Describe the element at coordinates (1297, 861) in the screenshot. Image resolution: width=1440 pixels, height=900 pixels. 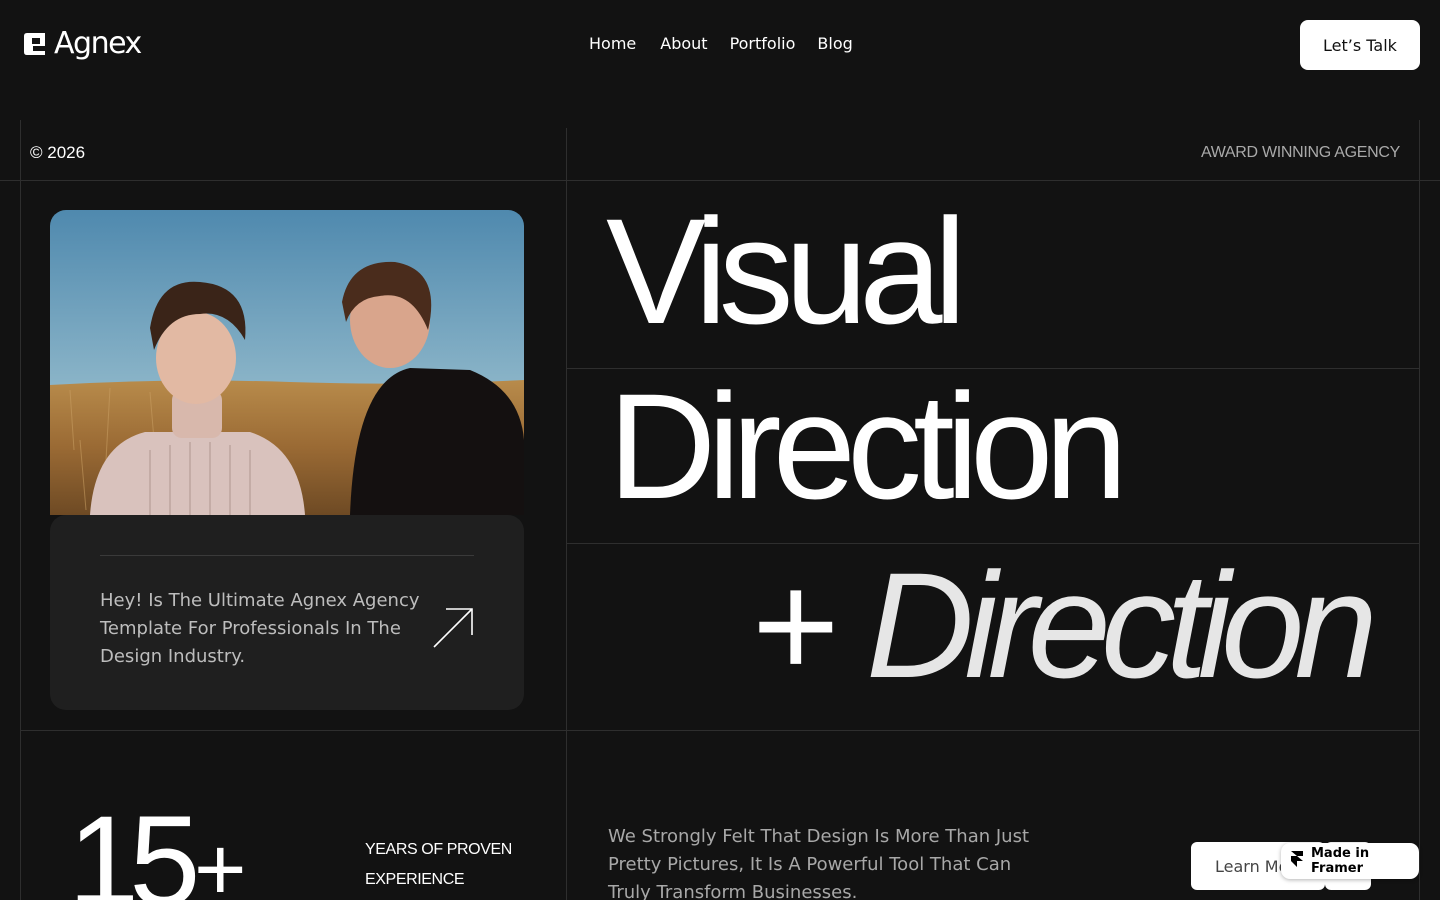
I see `framer-icon` at that location.